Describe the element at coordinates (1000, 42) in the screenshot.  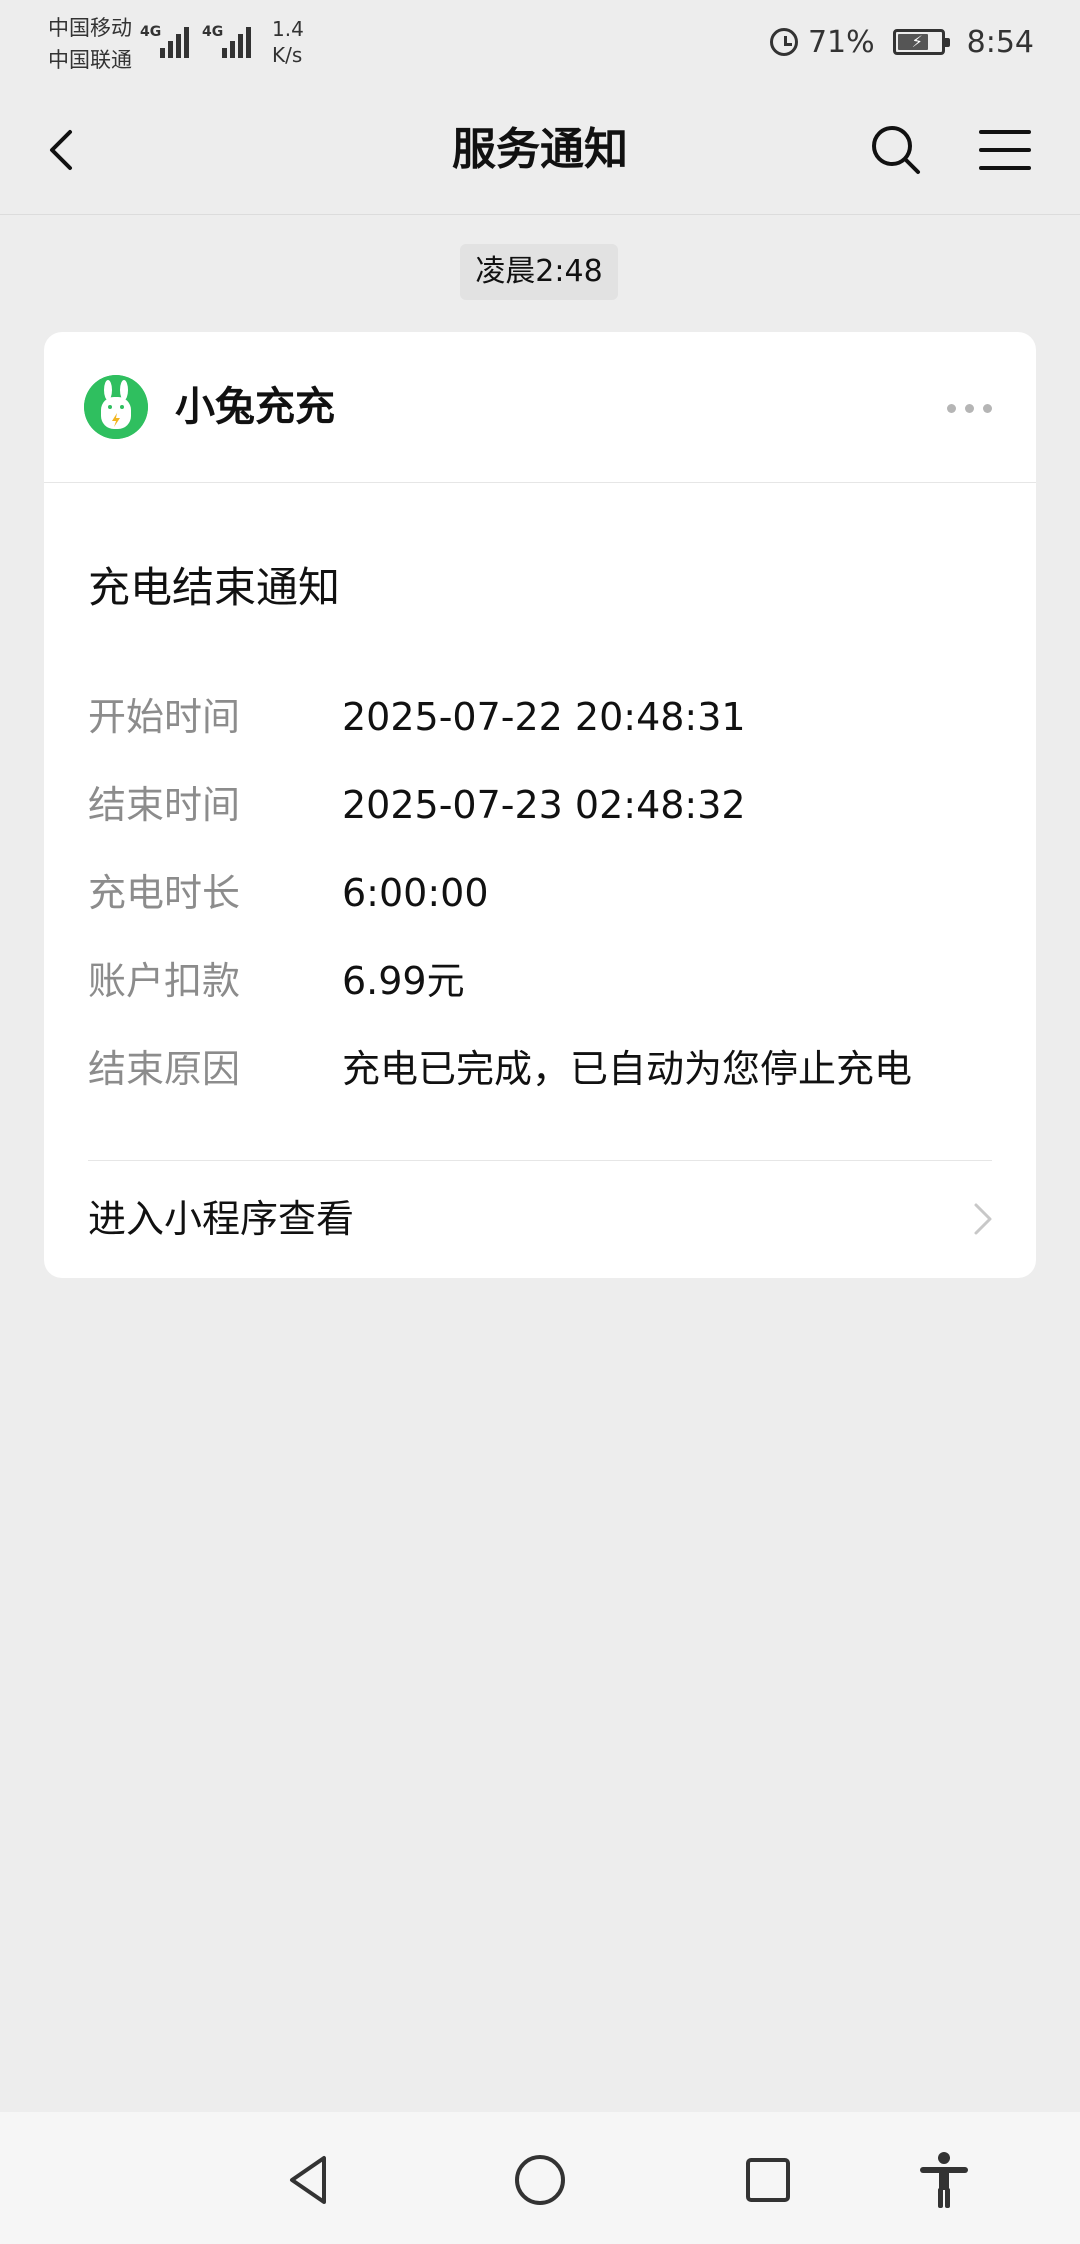
I see `clock: 8:54` at that location.